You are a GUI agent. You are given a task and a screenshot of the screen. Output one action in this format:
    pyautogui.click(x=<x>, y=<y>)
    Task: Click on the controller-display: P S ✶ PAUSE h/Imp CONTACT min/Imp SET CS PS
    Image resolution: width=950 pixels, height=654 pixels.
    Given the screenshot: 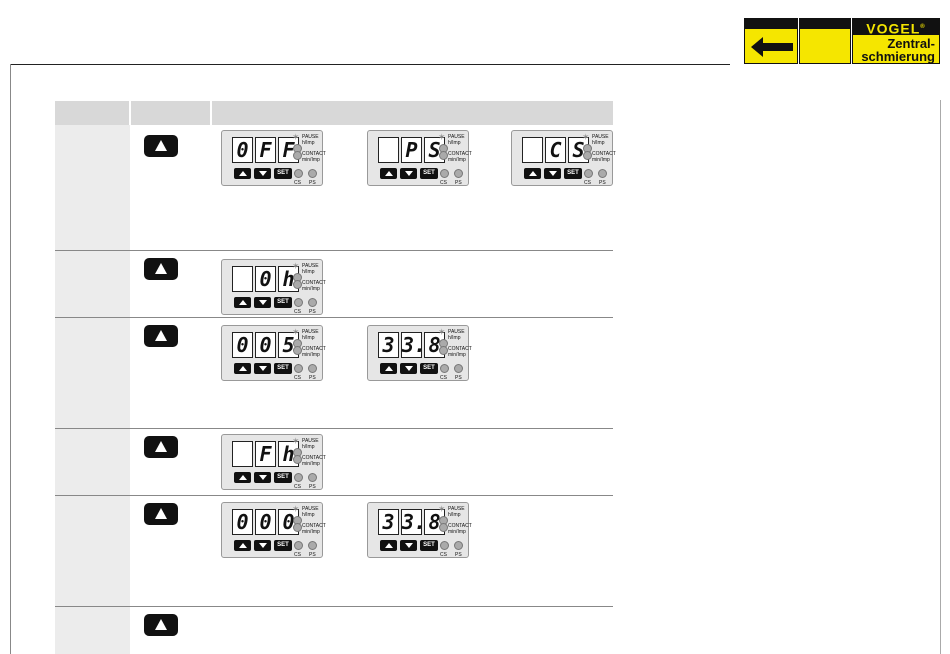 What is the action you would take?
    pyautogui.click(x=419, y=158)
    